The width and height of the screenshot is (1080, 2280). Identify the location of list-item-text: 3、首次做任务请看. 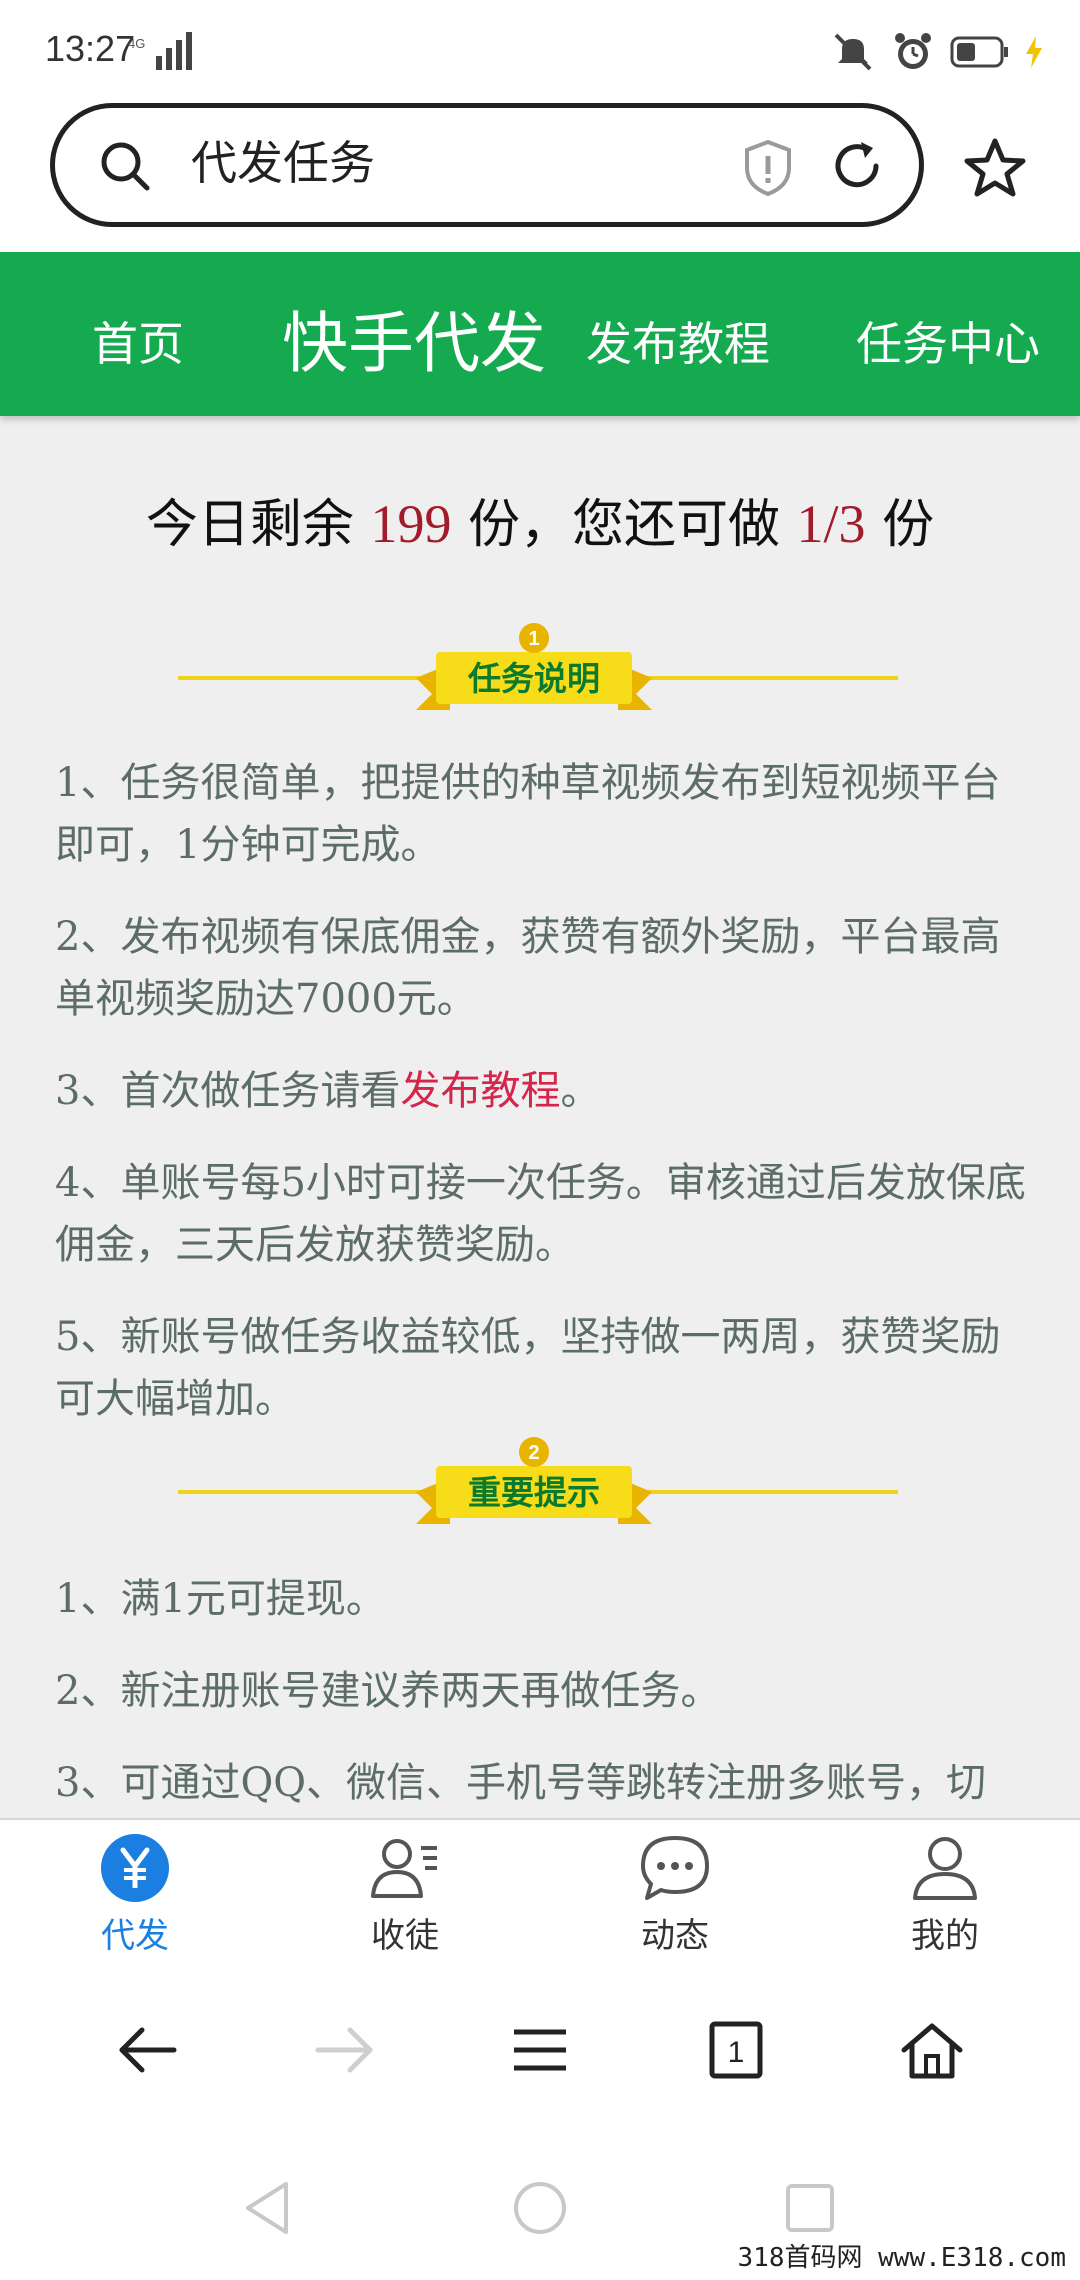
(228, 1091).